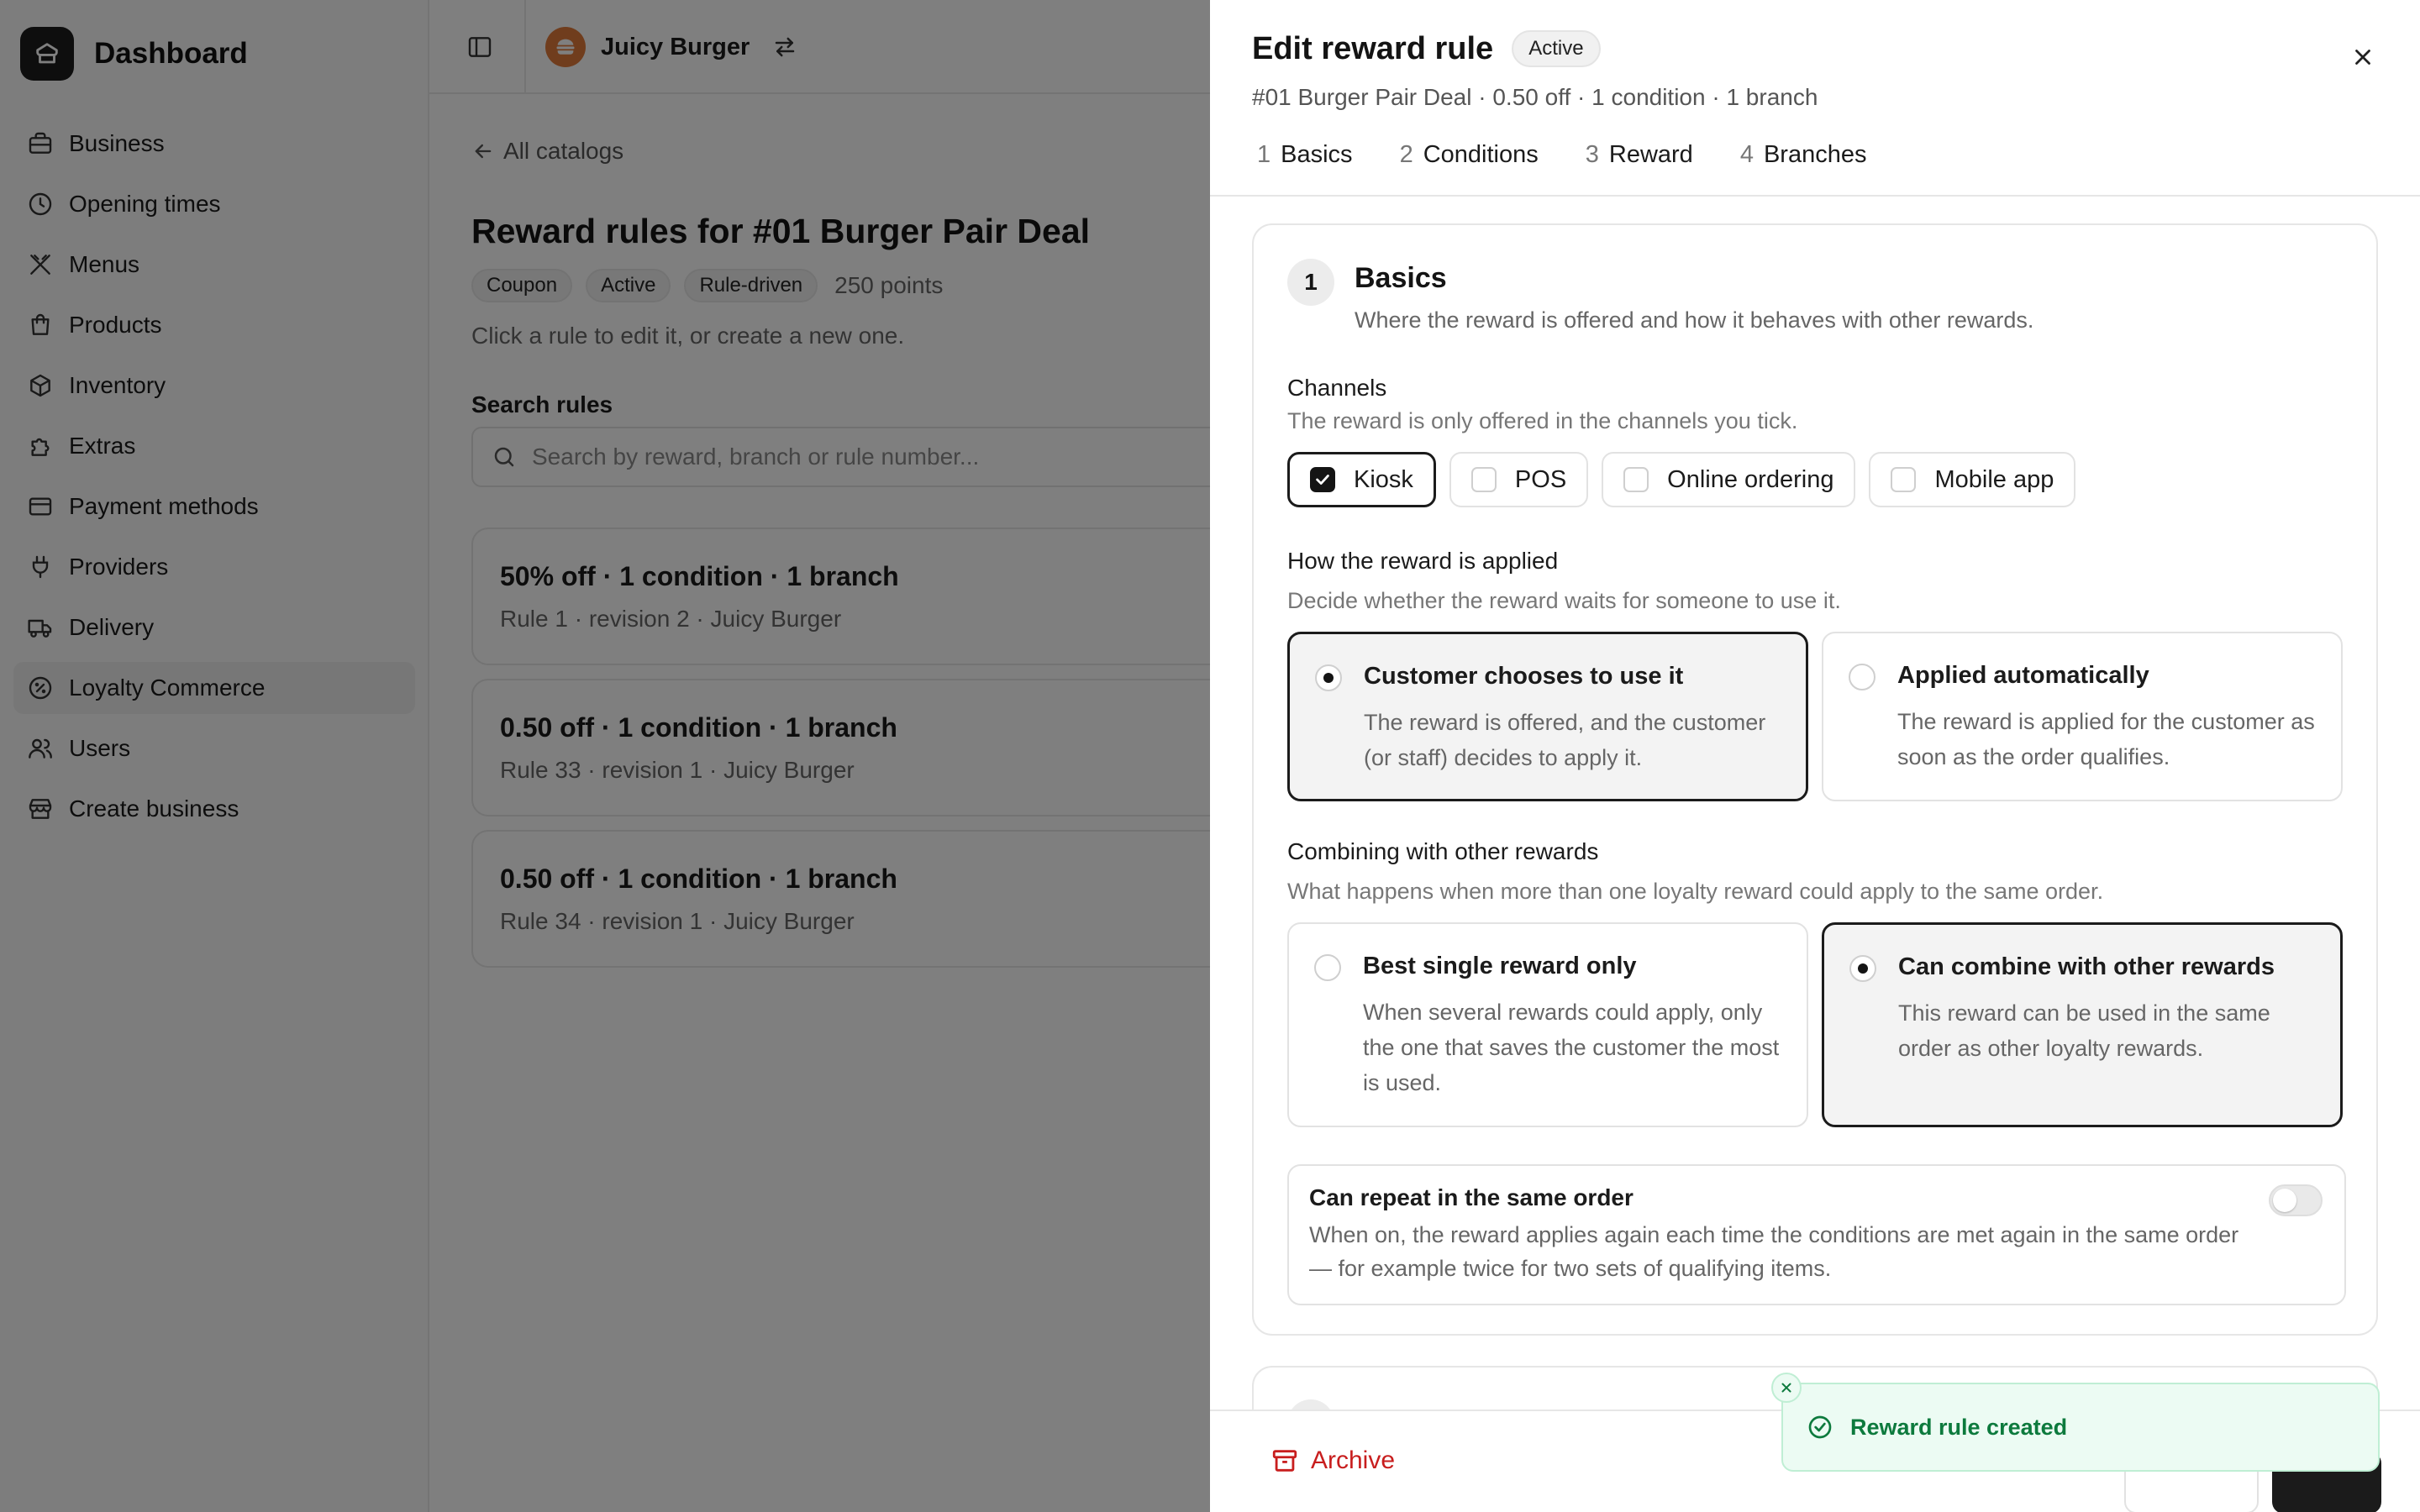 This screenshot has width=2420, height=1512. I want to click on toggle-knob, so click(2284, 1200).